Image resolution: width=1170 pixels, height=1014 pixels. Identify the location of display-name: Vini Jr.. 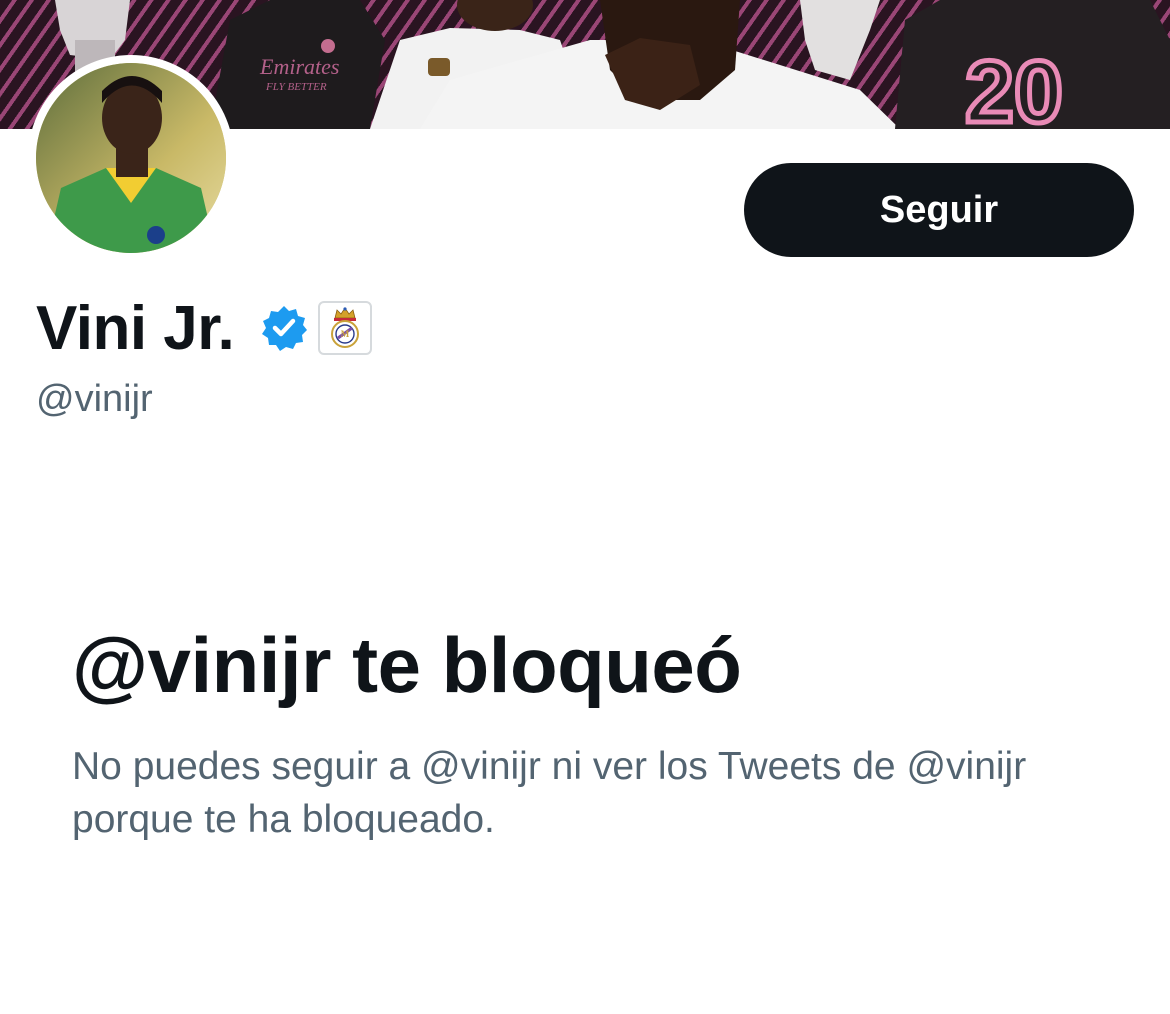
(135, 328).